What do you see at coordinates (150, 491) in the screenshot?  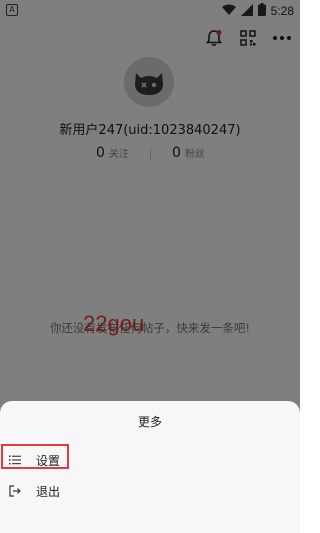 I see `menu-item-logout: 退出` at bounding box center [150, 491].